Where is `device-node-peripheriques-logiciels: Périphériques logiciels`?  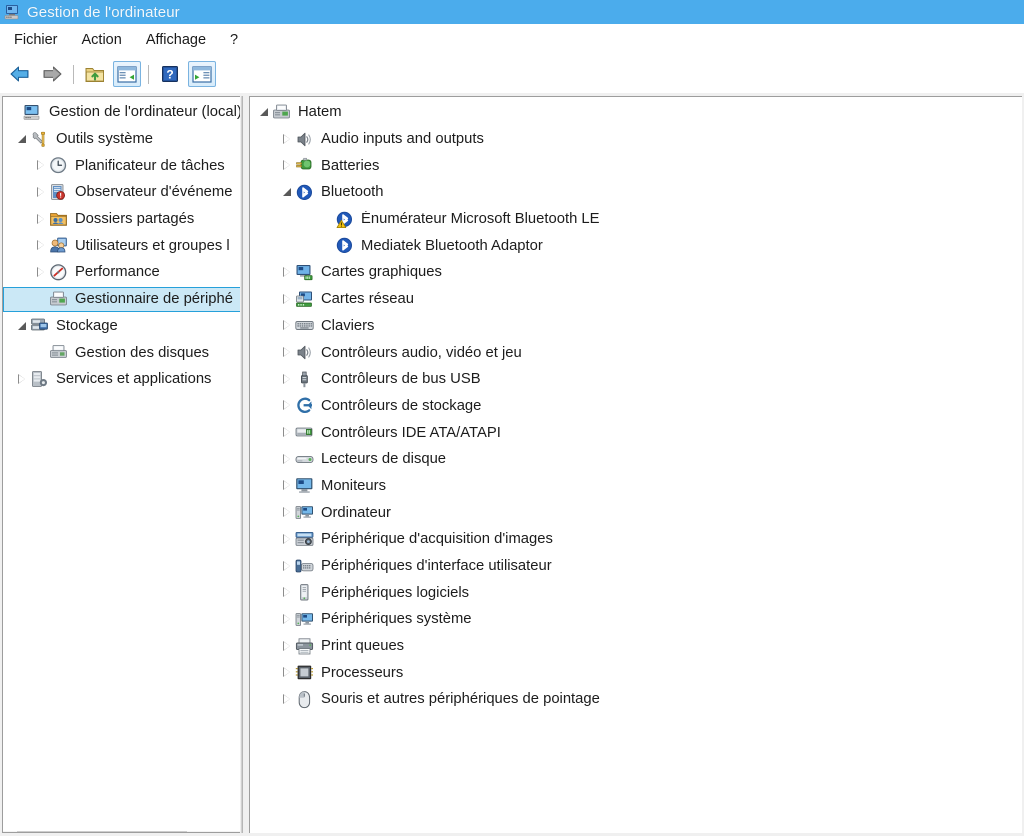 device-node-peripheriques-logiciels: Périphériques logiciels is located at coordinates (636, 592).